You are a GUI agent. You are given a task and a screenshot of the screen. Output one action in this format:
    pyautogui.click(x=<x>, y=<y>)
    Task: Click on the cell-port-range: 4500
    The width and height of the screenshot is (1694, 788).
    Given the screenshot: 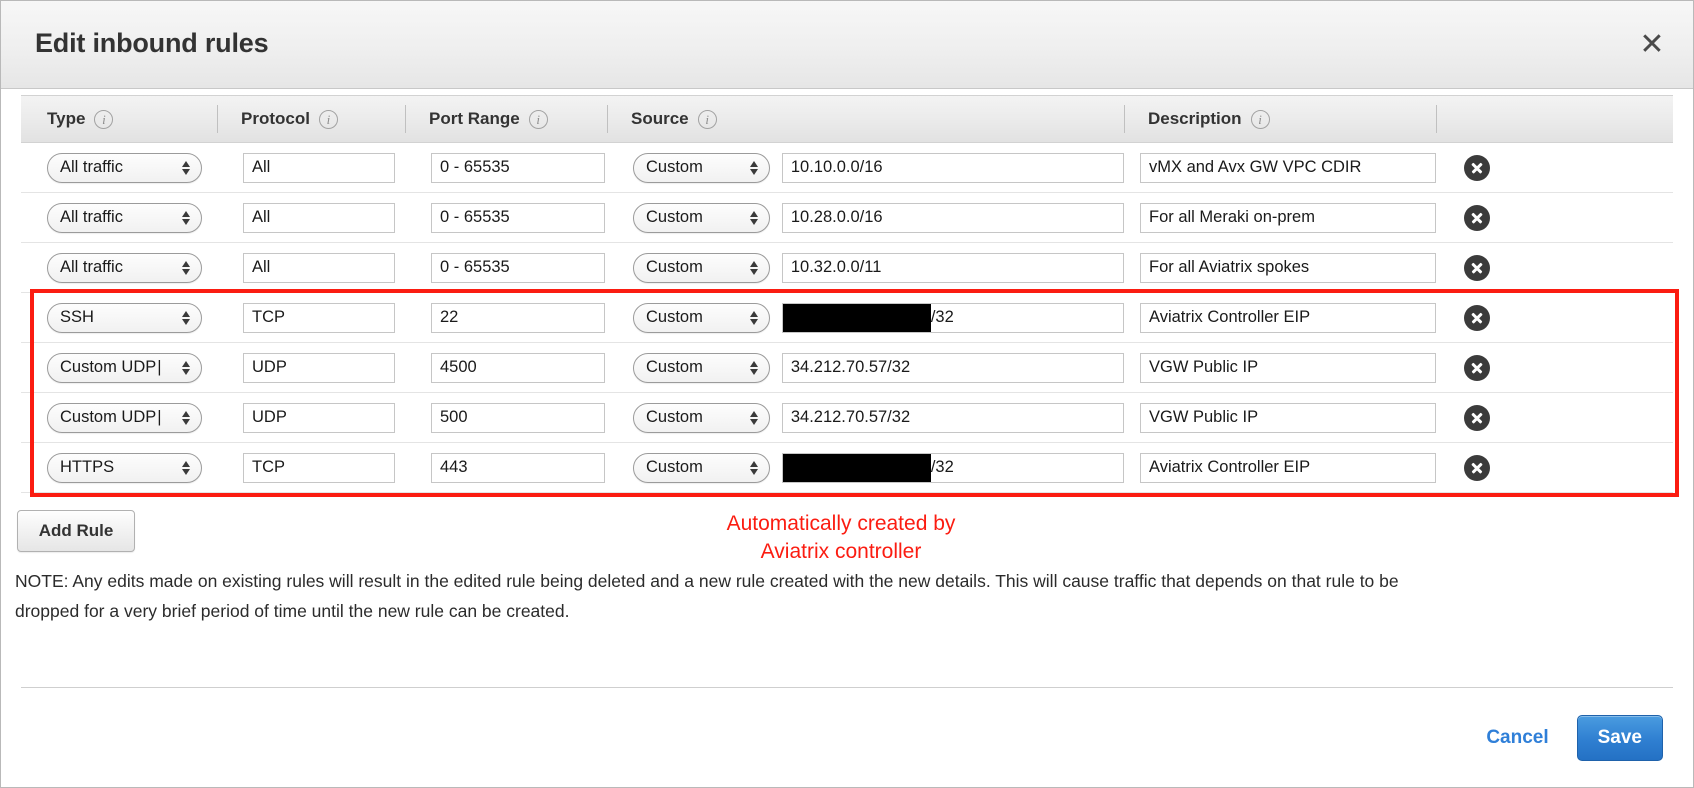 What is the action you would take?
    pyautogui.click(x=506, y=367)
    